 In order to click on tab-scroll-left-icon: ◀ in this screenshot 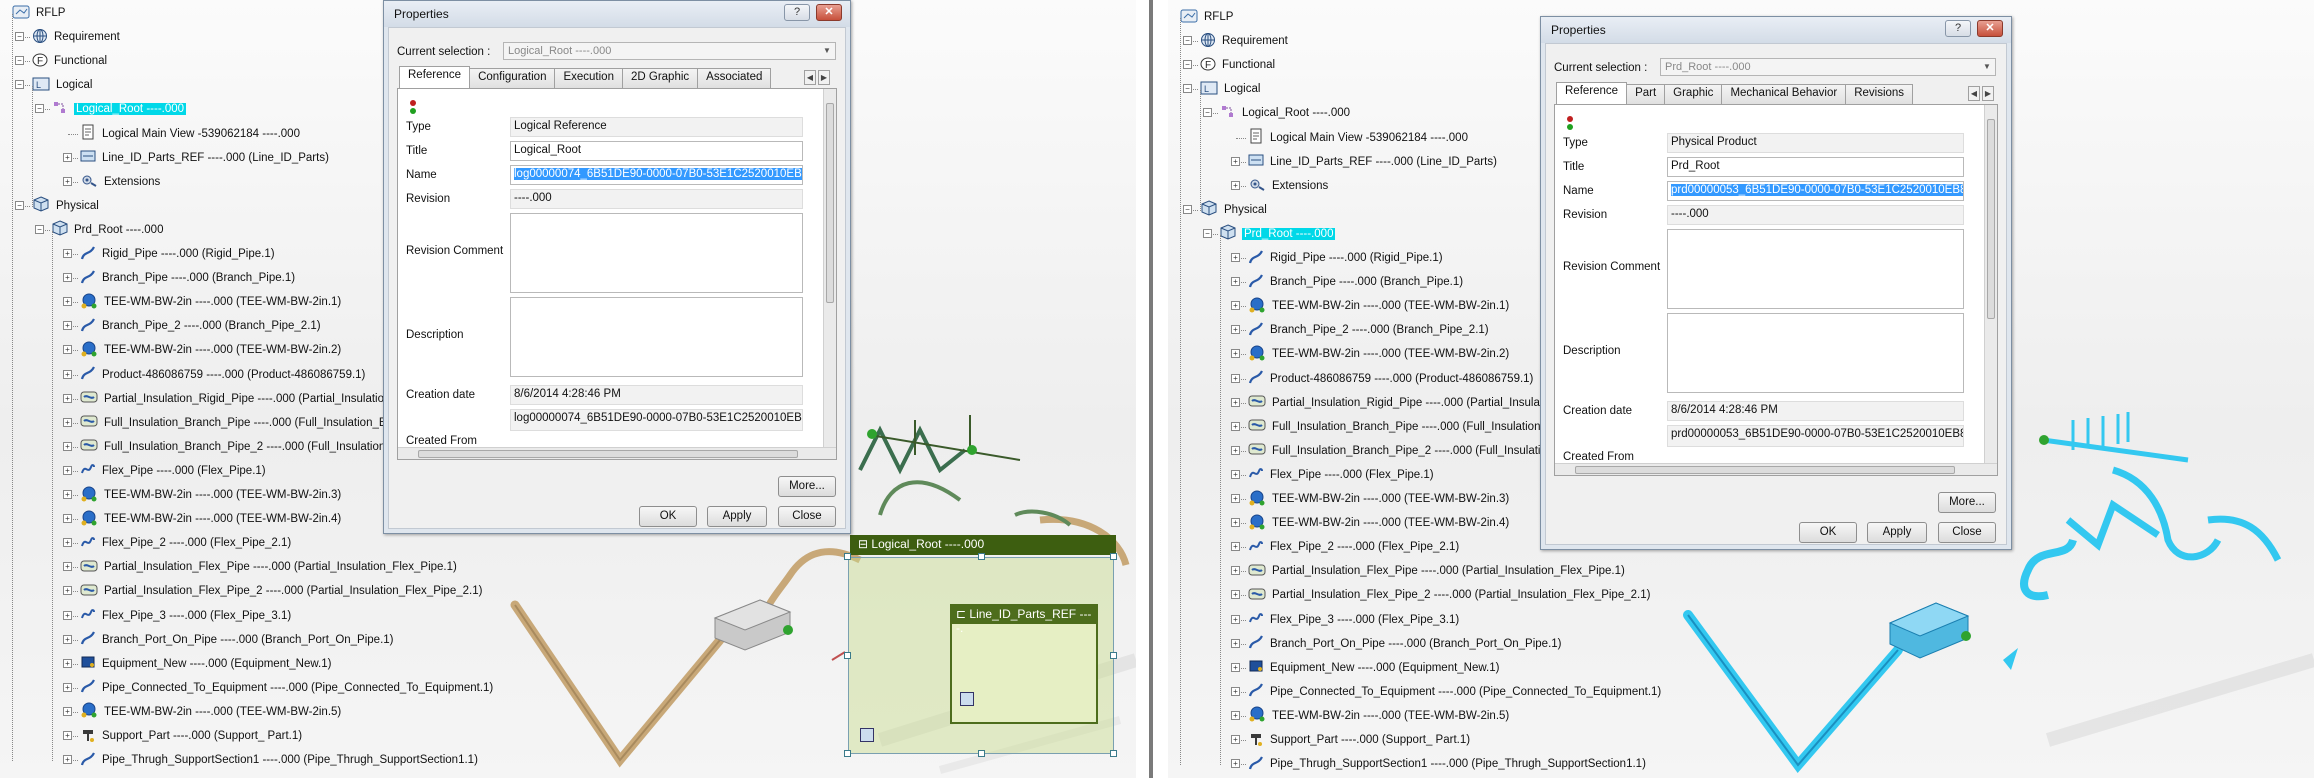, I will do `click(1974, 93)`.